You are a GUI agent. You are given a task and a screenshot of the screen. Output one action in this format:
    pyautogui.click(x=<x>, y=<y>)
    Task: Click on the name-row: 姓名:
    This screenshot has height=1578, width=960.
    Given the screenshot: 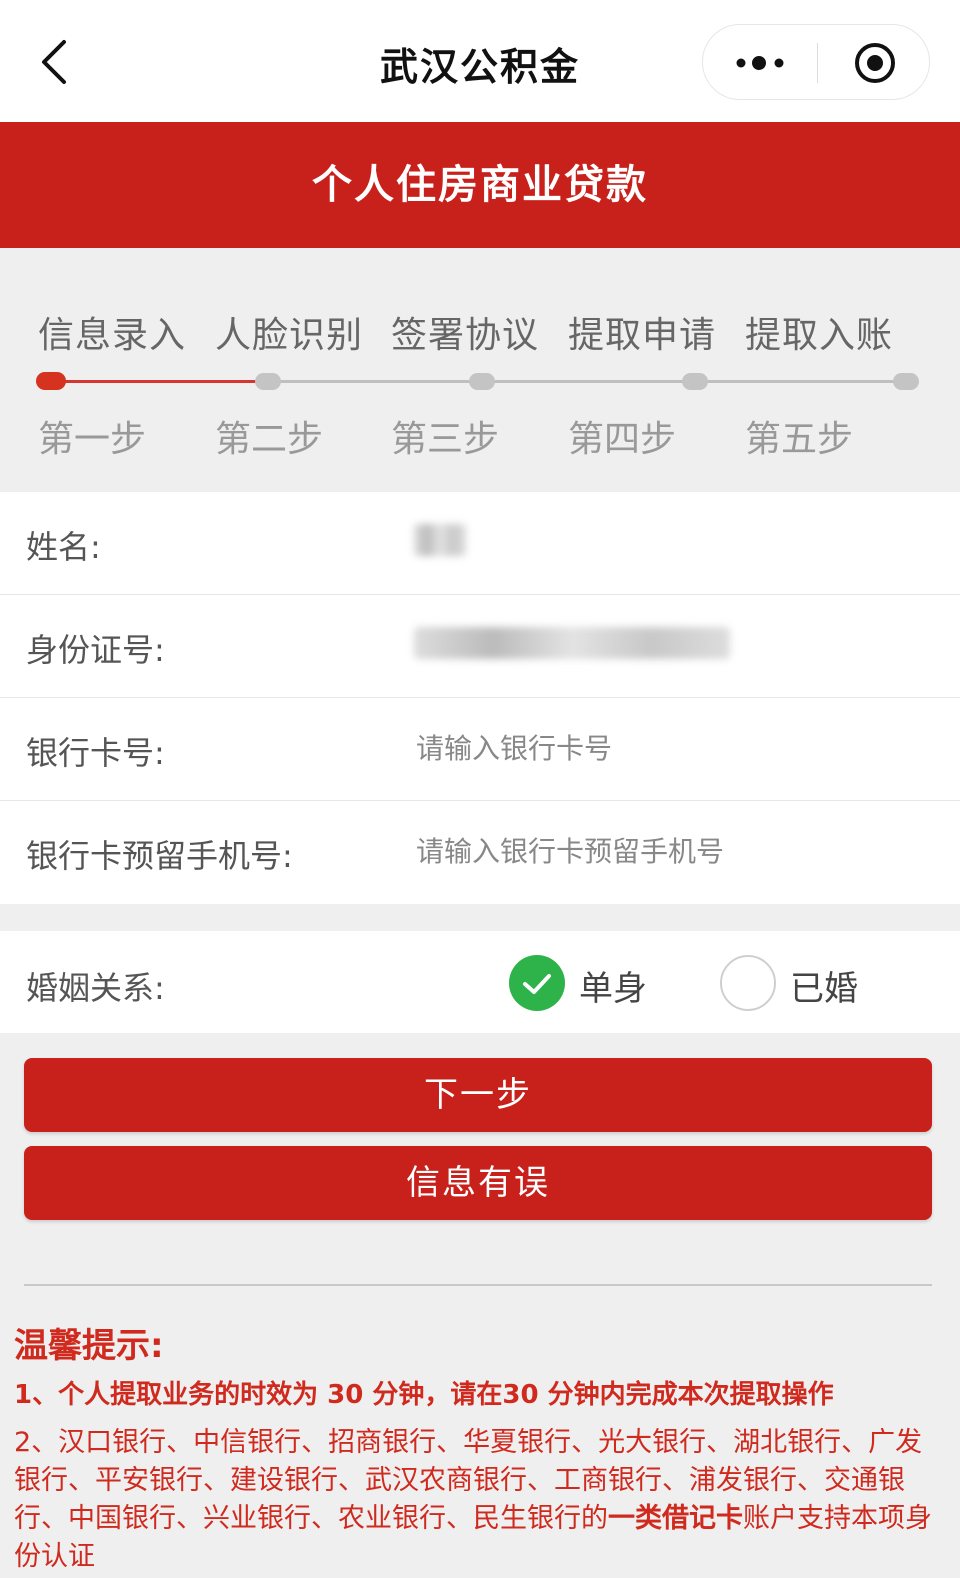 What is the action you would take?
    pyautogui.click(x=480, y=543)
    